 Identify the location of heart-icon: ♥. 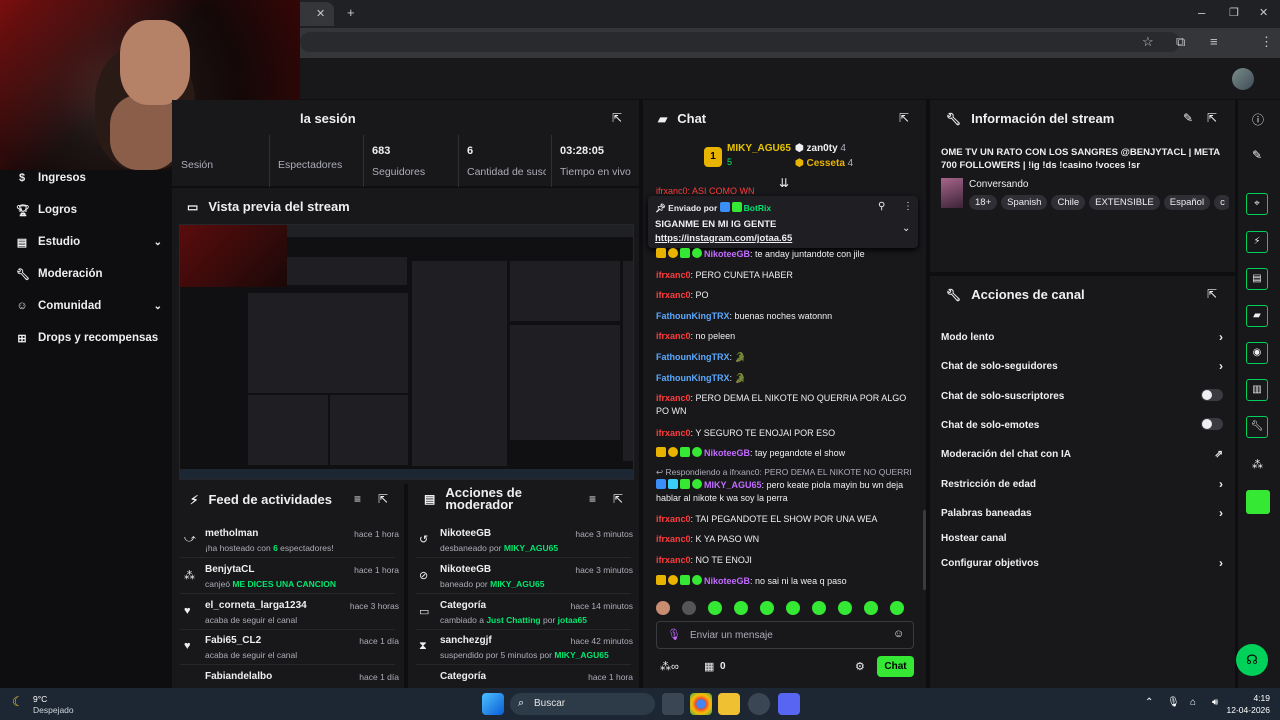
(187, 611).